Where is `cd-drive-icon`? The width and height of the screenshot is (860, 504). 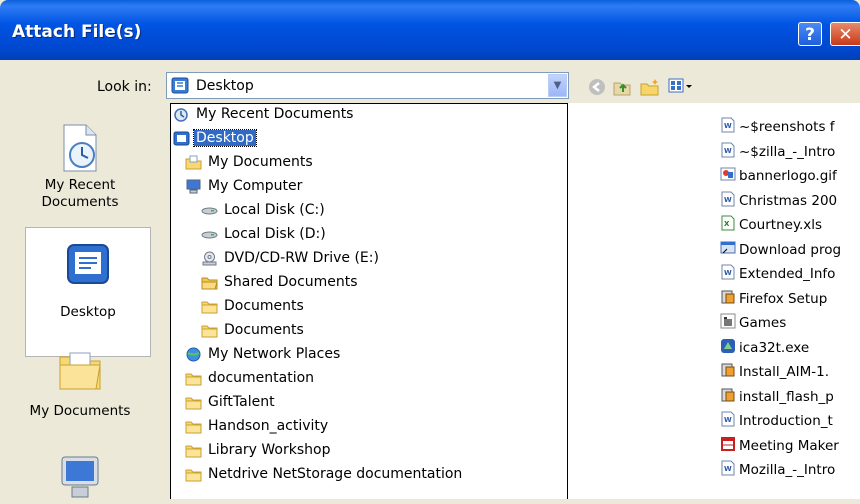 cd-drive-icon is located at coordinates (209, 258).